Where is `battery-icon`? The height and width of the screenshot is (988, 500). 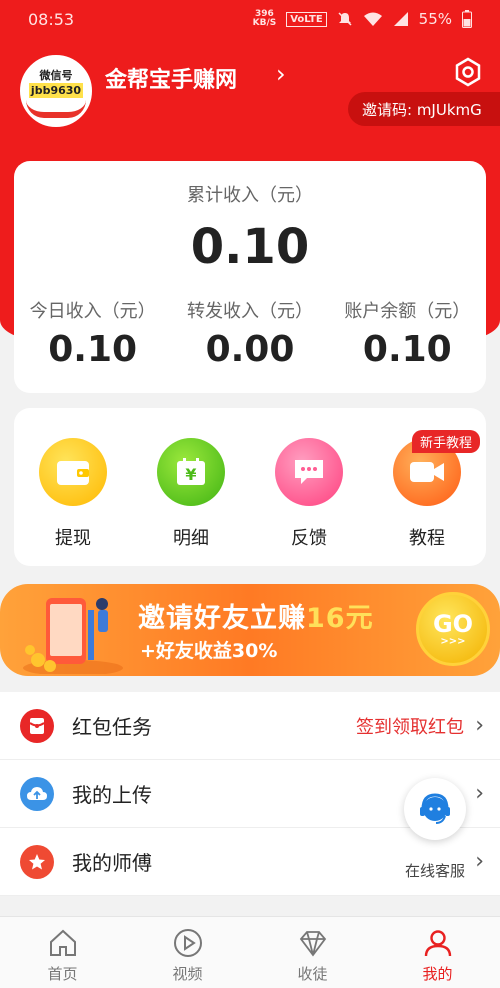
battery-icon is located at coordinates (467, 19).